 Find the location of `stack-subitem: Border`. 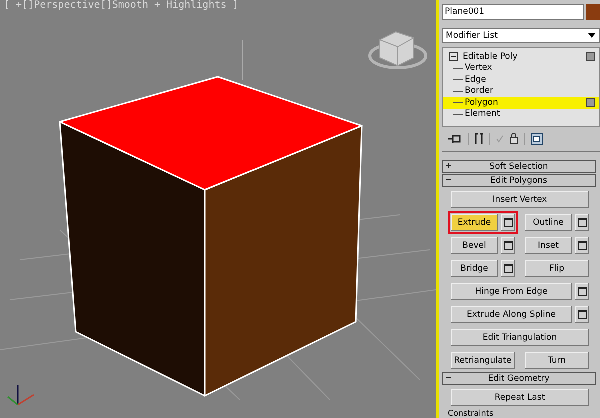

stack-subitem: Border is located at coordinates (521, 92).